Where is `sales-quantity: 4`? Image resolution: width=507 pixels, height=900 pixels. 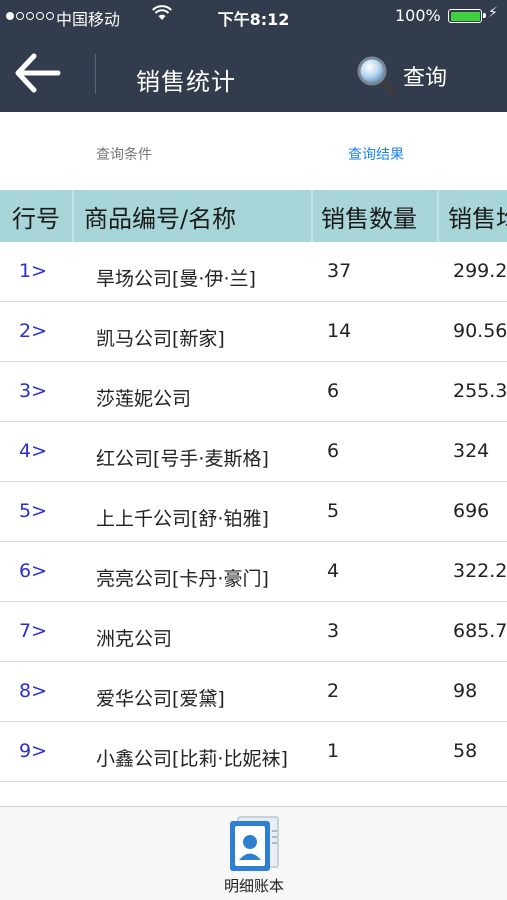 sales-quantity: 4 is located at coordinates (333, 571).